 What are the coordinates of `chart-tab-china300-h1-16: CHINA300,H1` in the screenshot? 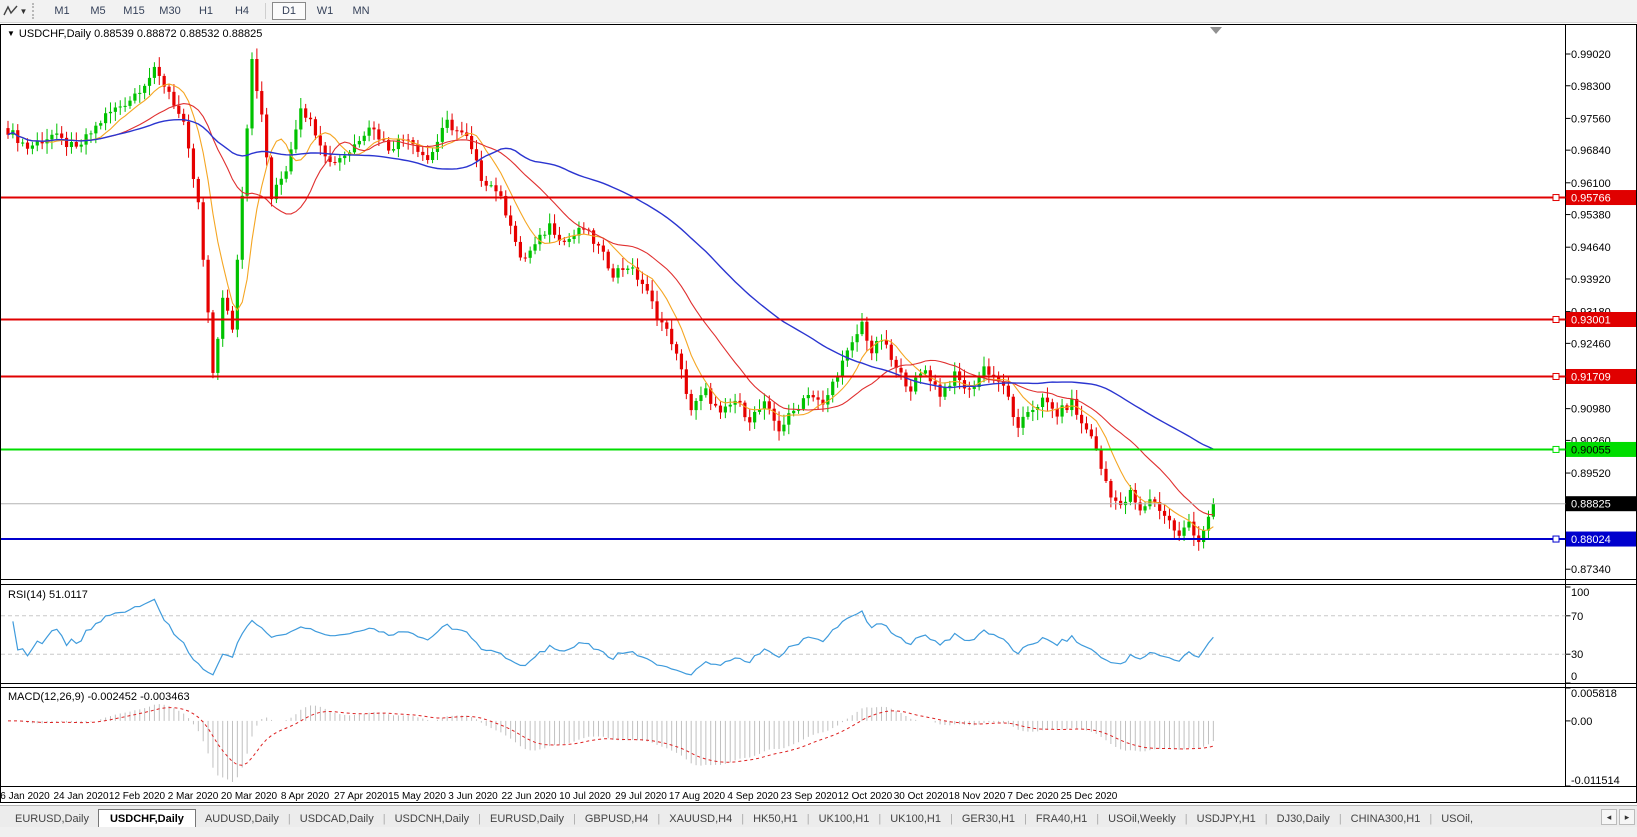 It's located at (1386, 819).